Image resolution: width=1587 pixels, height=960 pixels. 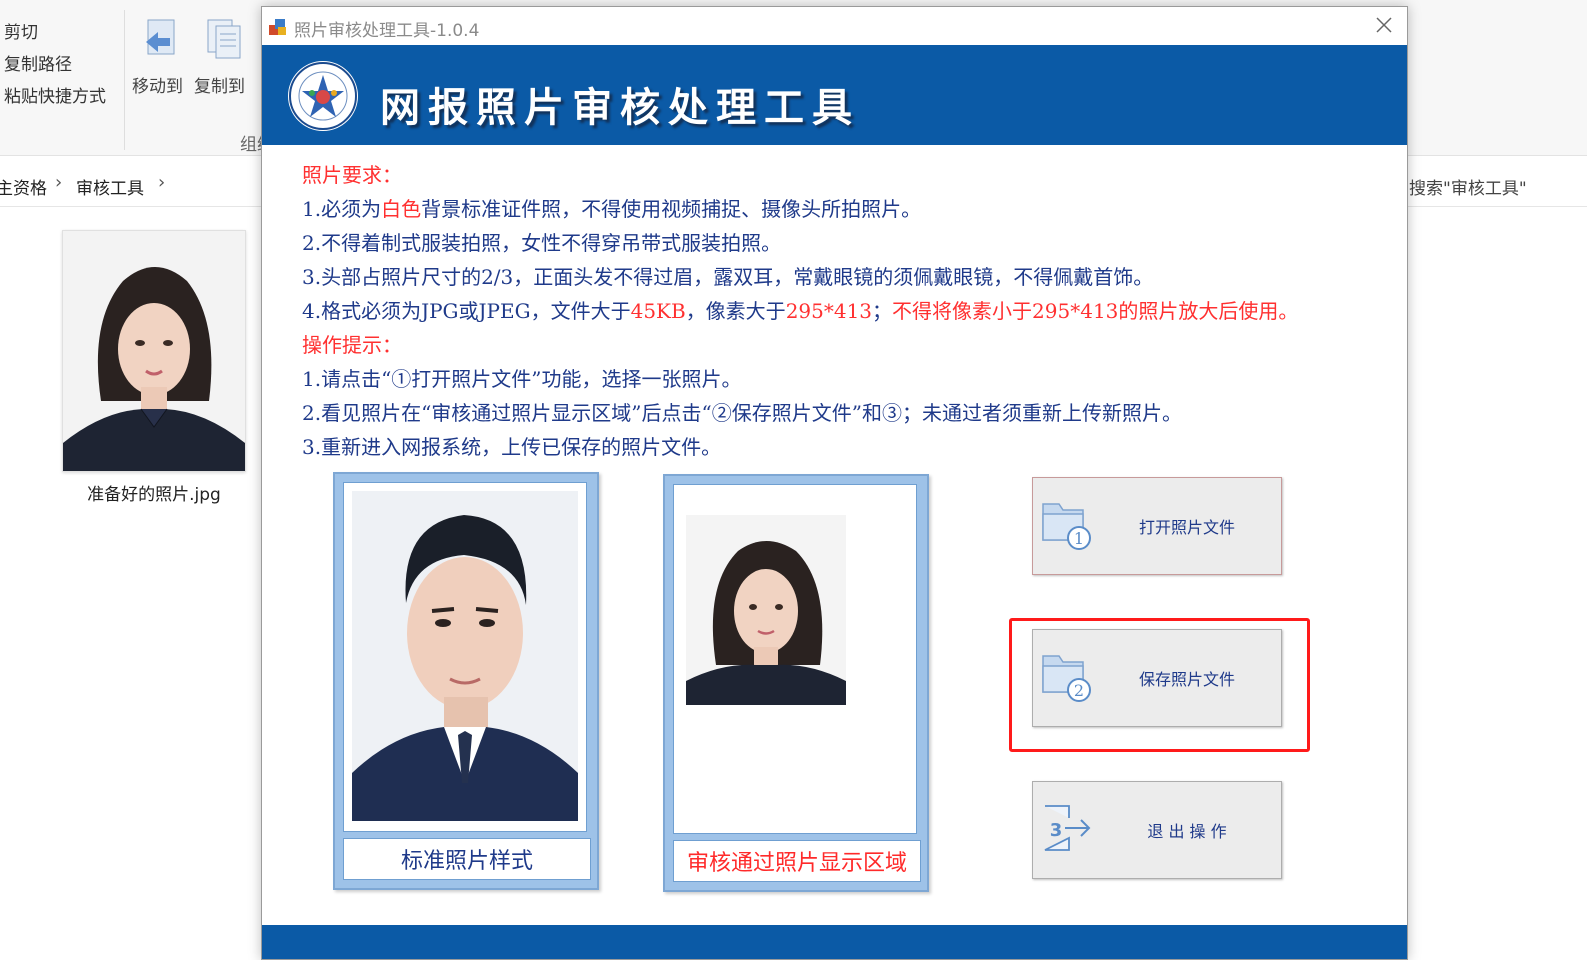 What do you see at coordinates (163, 39) in the screenshot?
I see `move-to-icon` at bounding box center [163, 39].